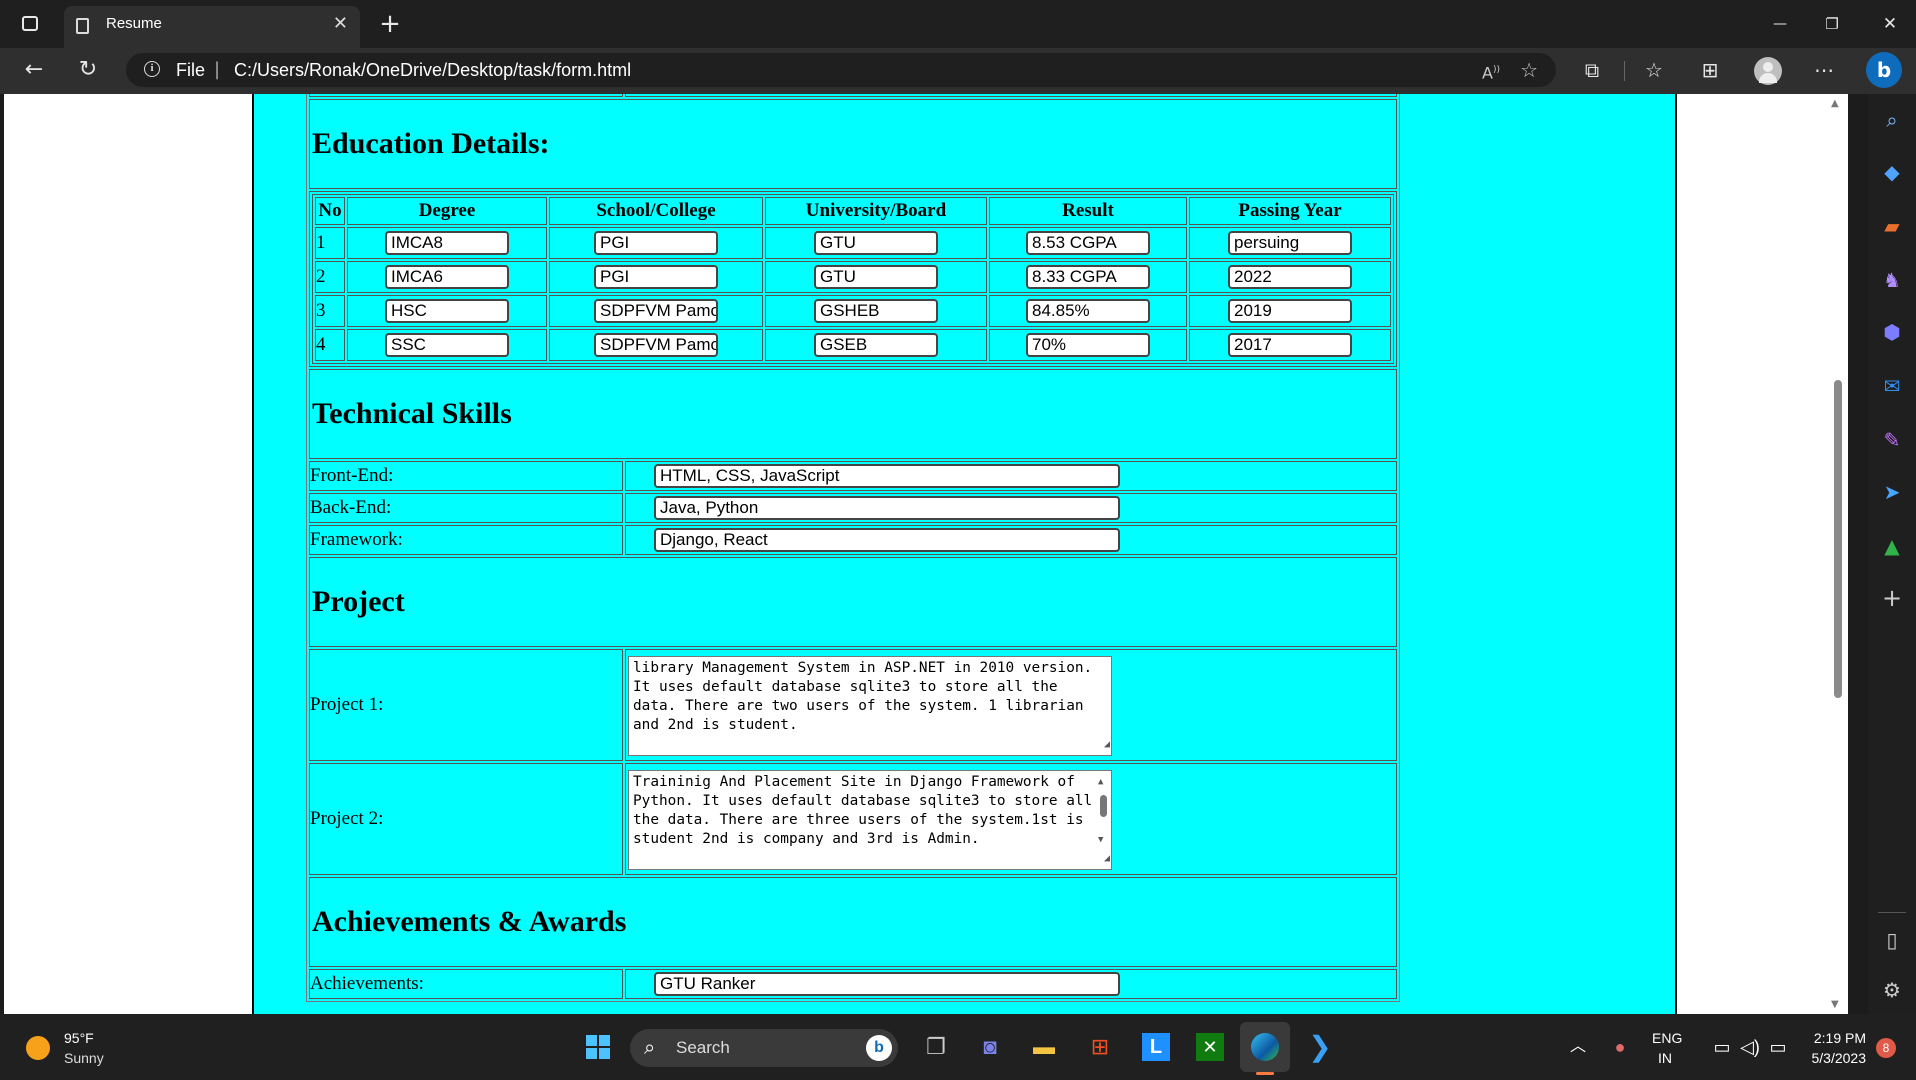 This screenshot has width=1916, height=1080. Describe the element at coordinates (1778, 1047) in the screenshot. I see `battery-icon: ▭` at that location.